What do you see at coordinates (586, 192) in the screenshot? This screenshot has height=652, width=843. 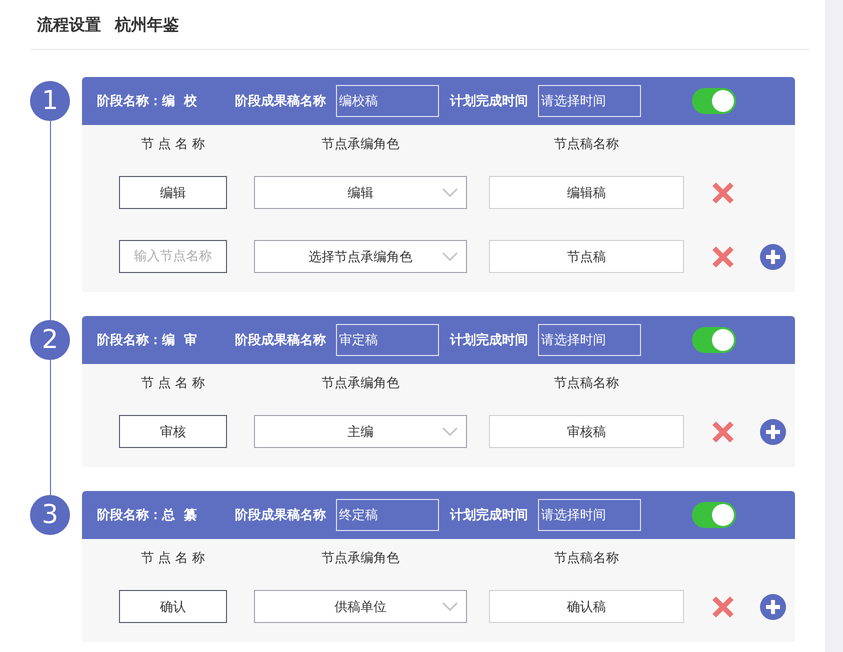 I see `draft-name-field: 编辑稿` at bounding box center [586, 192].